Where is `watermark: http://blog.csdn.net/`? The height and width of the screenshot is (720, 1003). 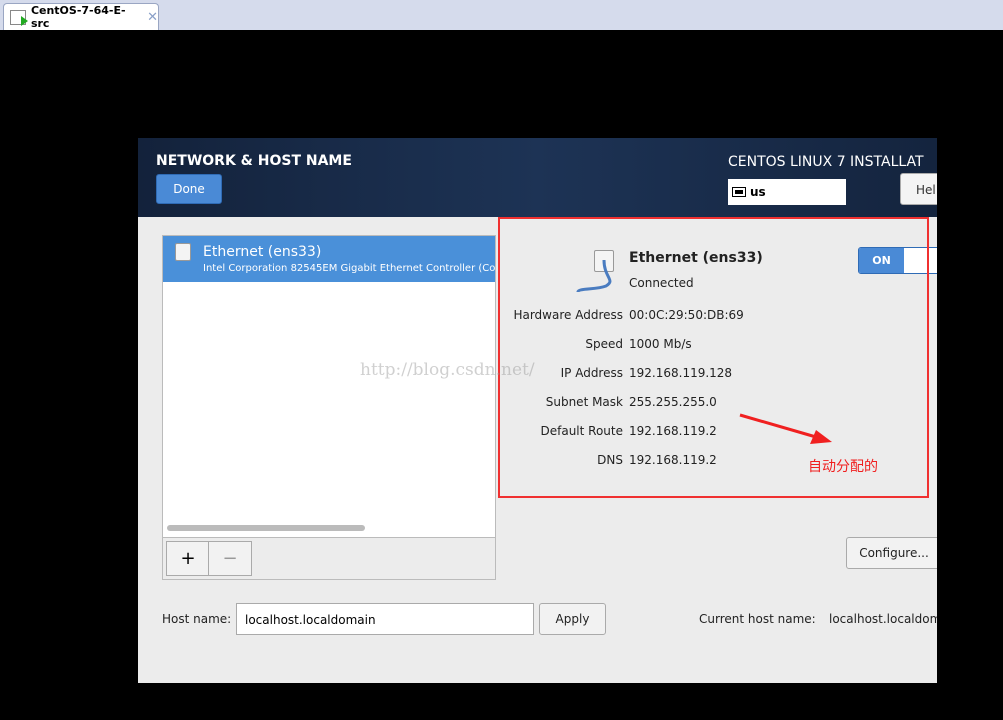
watermark: http://blog.csdn.net/ is located at coordinates (447, 370).